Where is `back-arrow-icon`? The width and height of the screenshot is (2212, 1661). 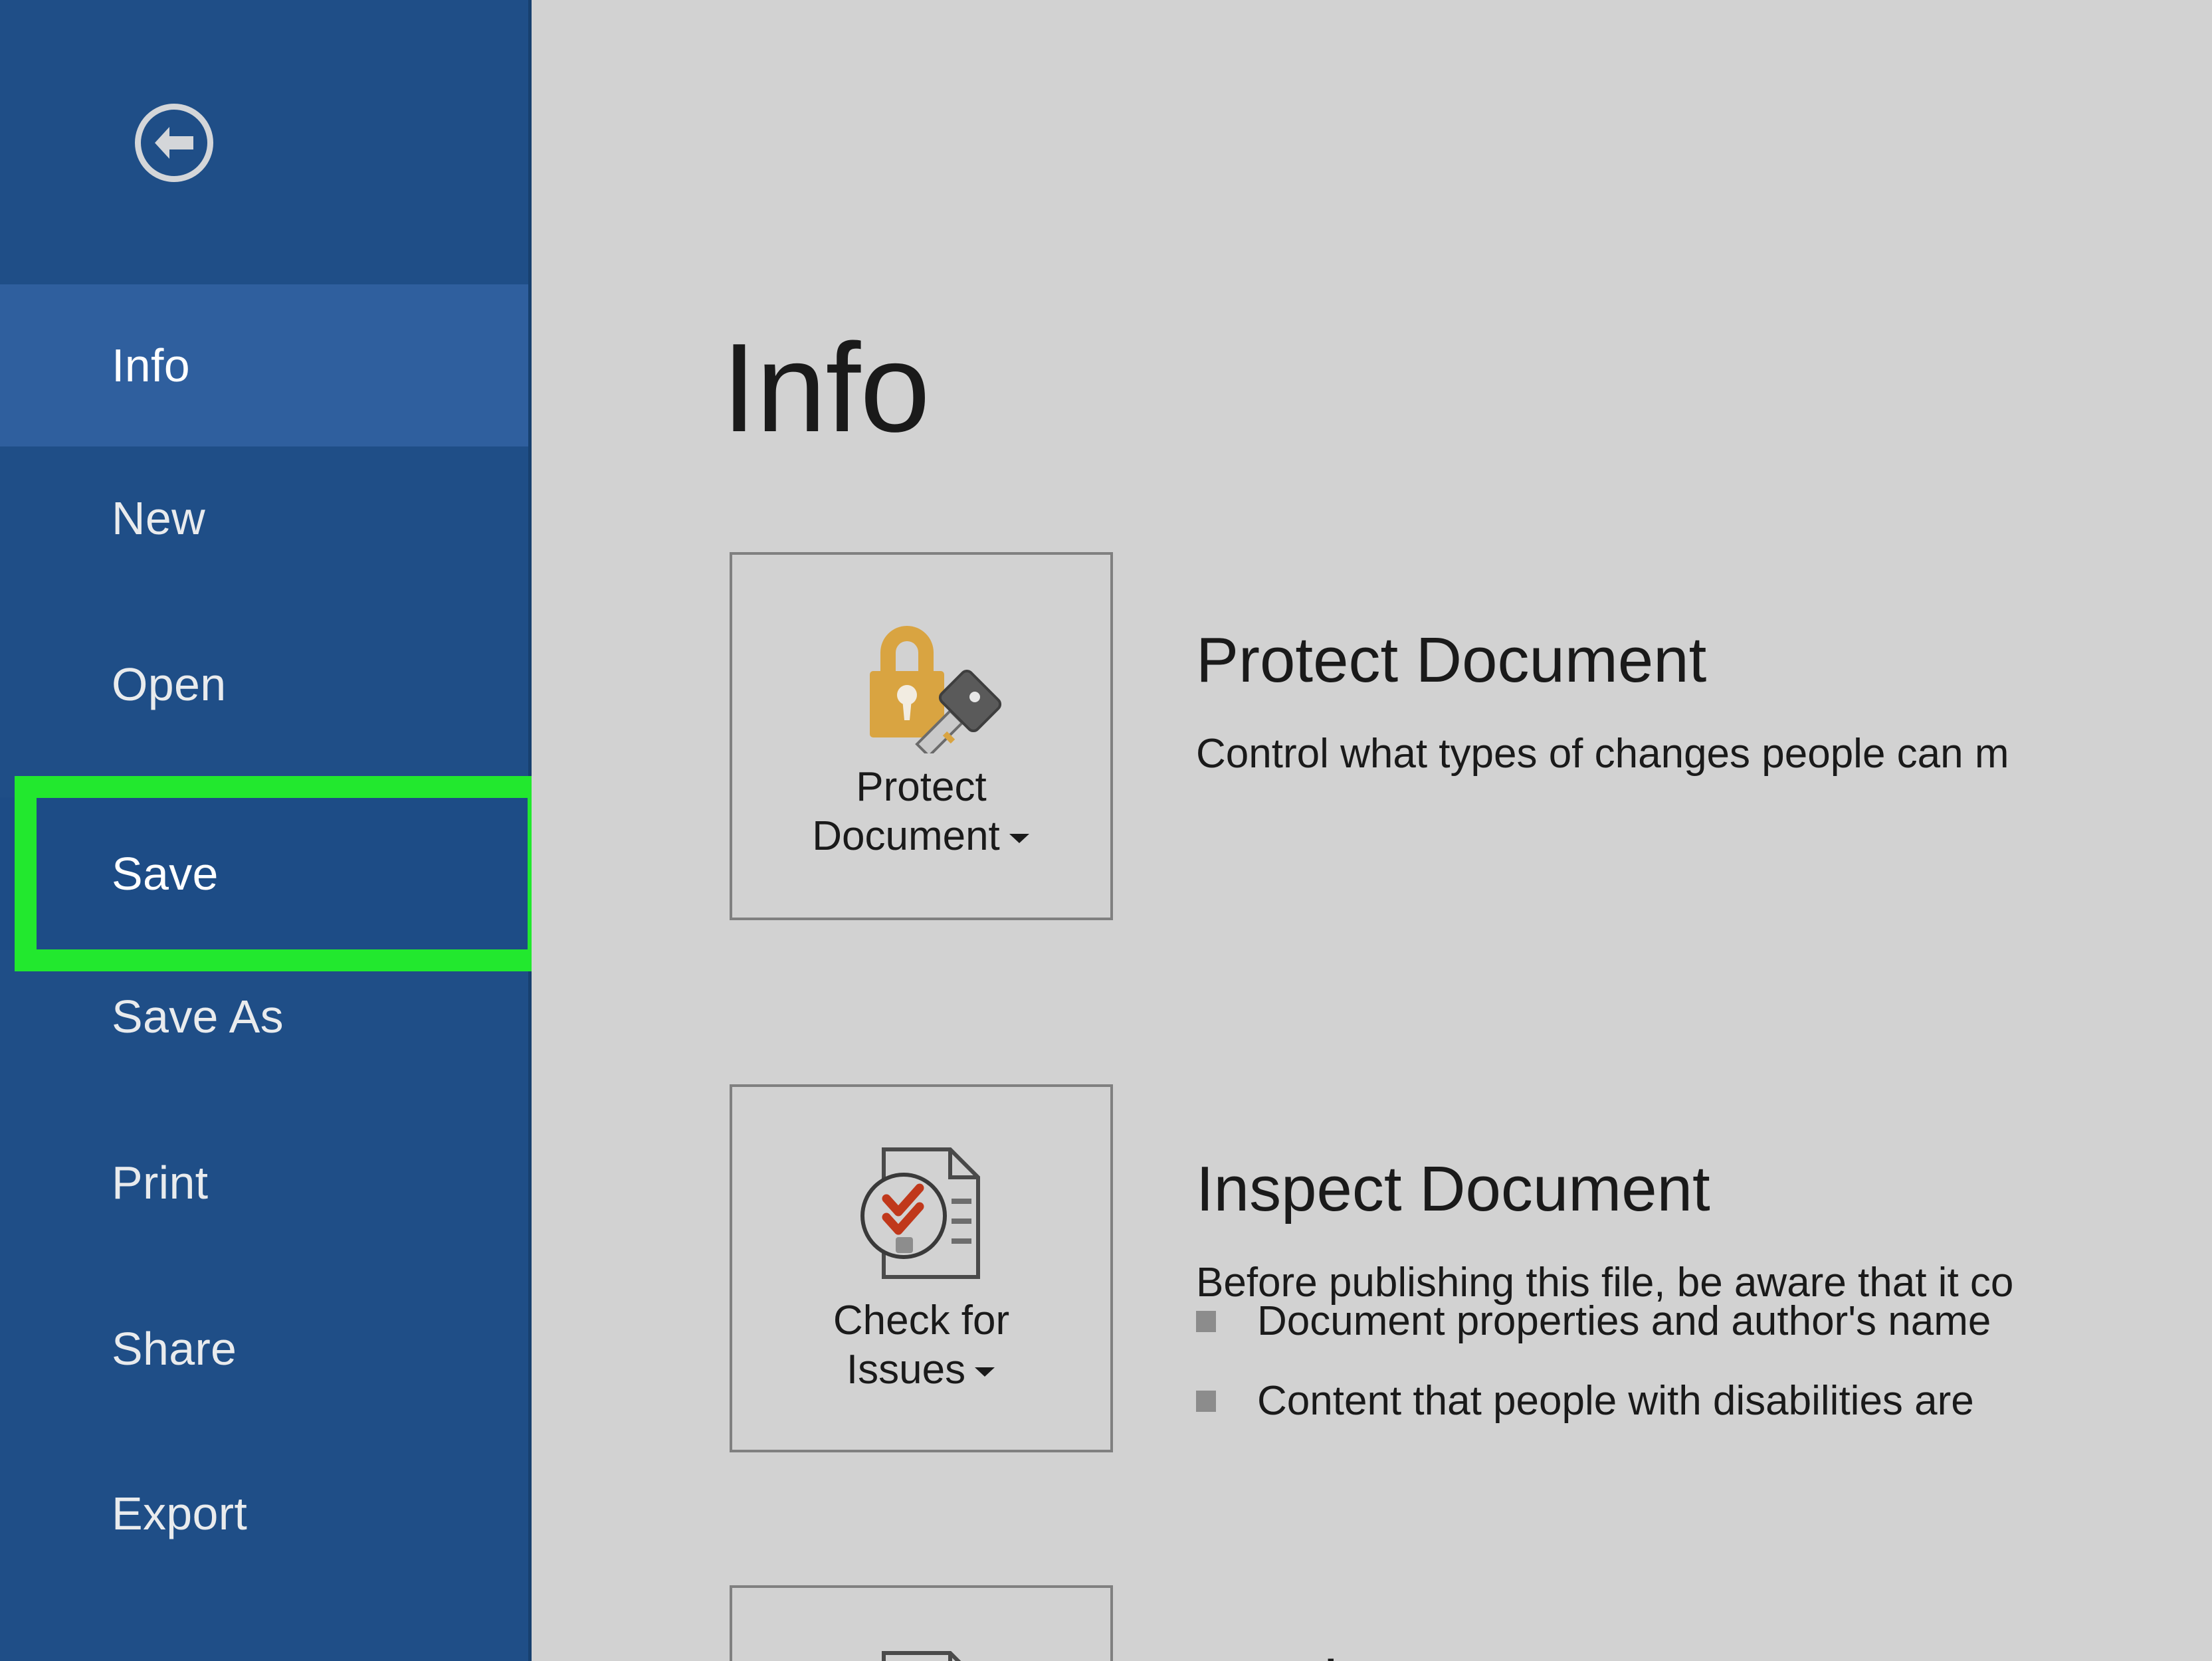
back-arrow-icon is located at coordinates (174, 143).